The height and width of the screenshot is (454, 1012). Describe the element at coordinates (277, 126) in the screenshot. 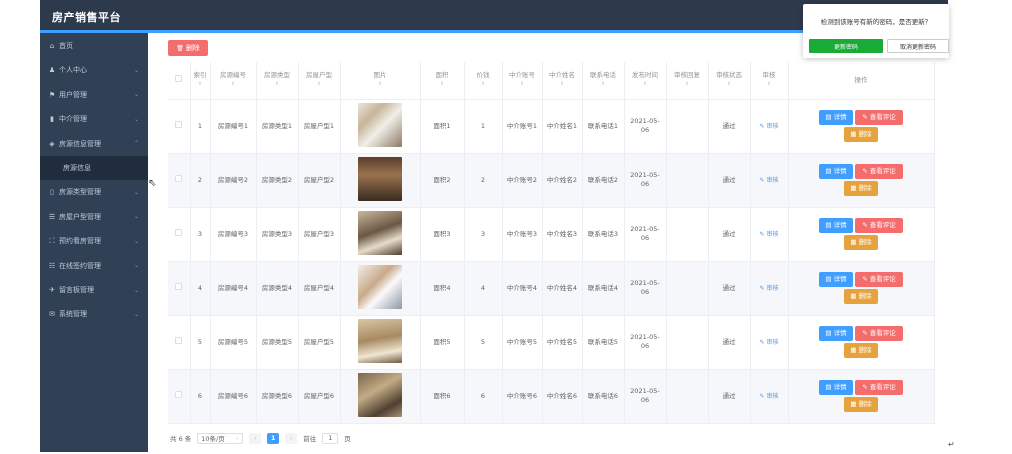

I see `cell-type: 房源类型1` at that location.